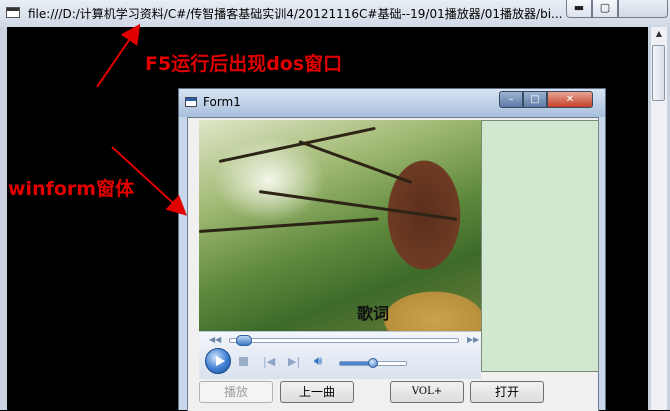  What do you see at coordinates (344, 340) in the screenshot?
I see `seek-bar` at bounding box center [344, 340].